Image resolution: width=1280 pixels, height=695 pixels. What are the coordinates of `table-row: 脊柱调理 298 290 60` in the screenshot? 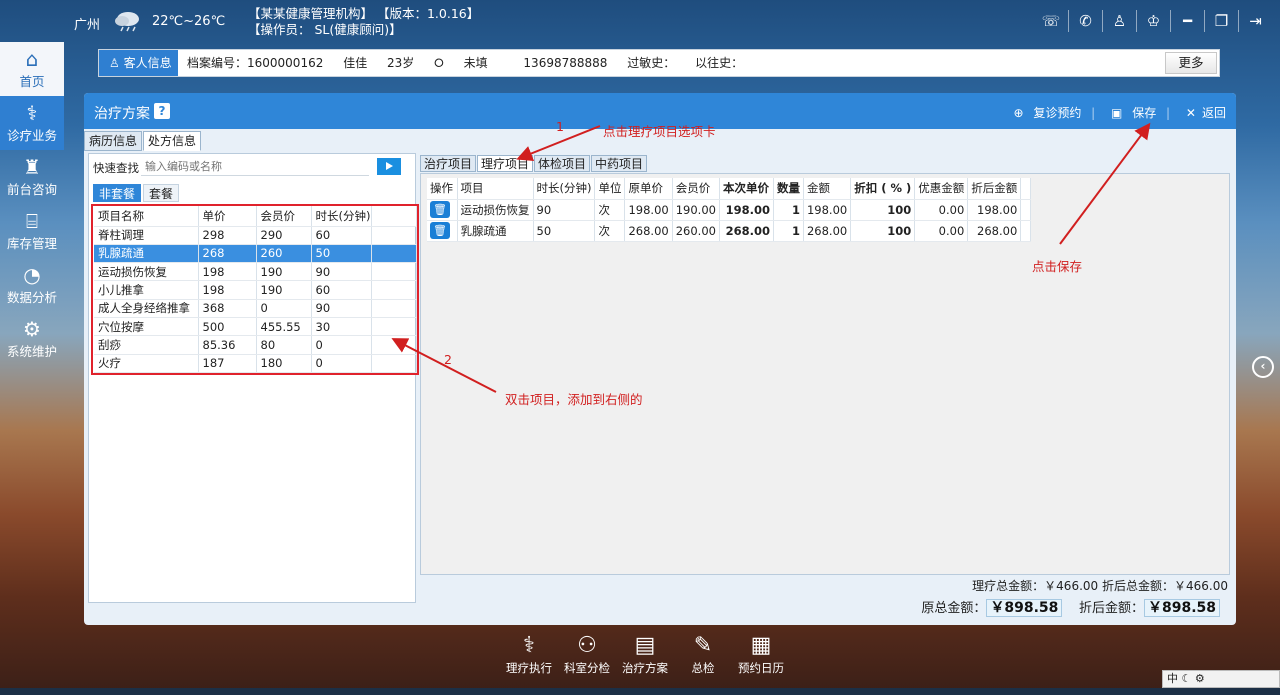 It's located at (255, 235).